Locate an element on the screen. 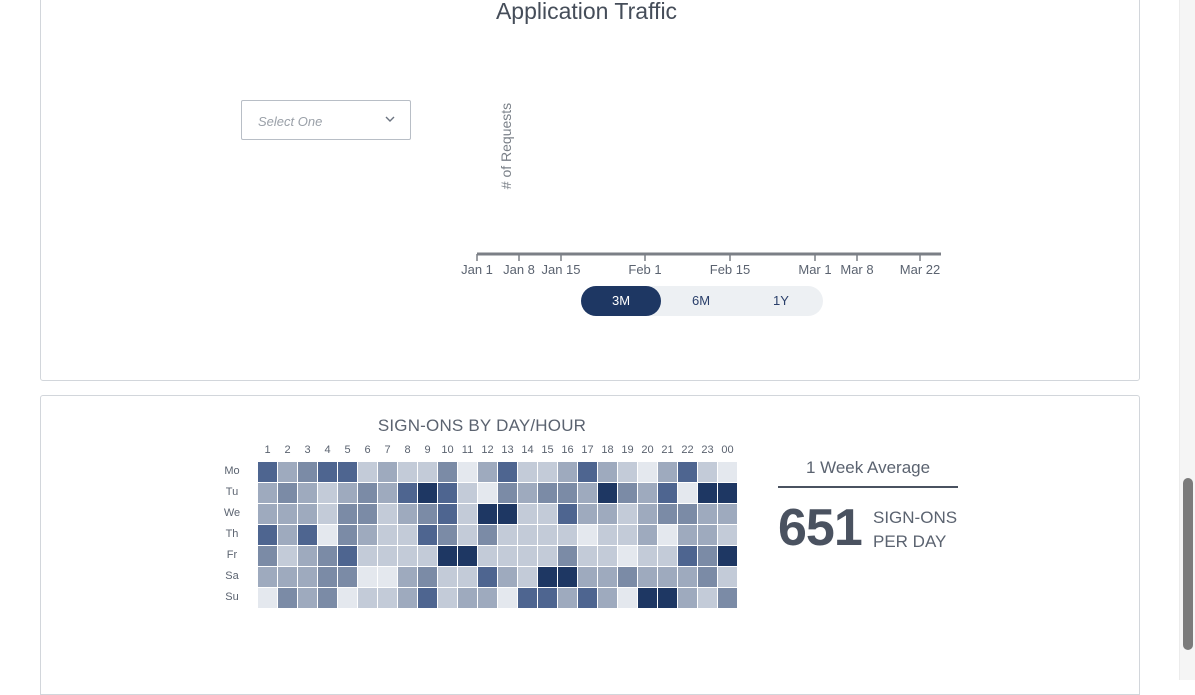 The height and width of the screenshot is (695, 1195). time-range-toggle: 3M 6M 1Y is located at coordinates (702, 301).